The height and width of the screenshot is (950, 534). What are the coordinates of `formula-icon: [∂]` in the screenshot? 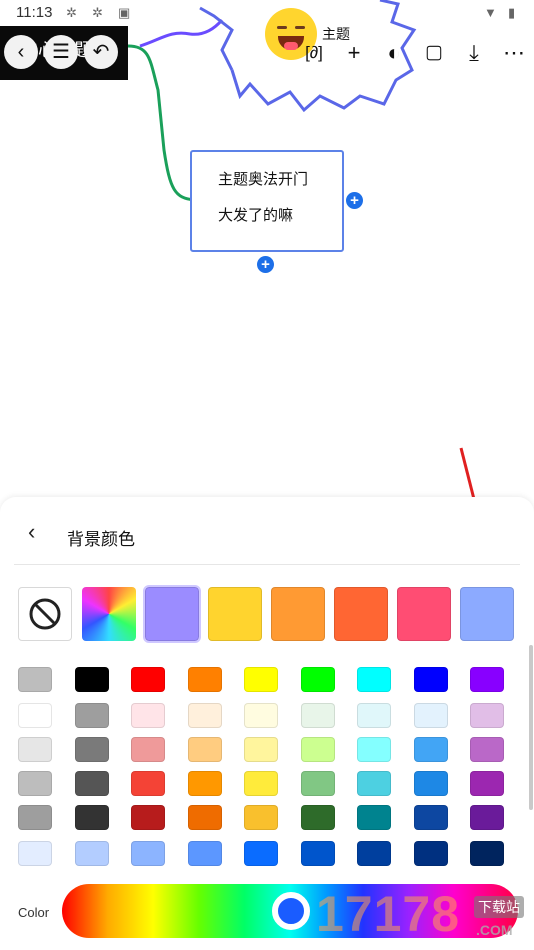 It's located at (314, 53).